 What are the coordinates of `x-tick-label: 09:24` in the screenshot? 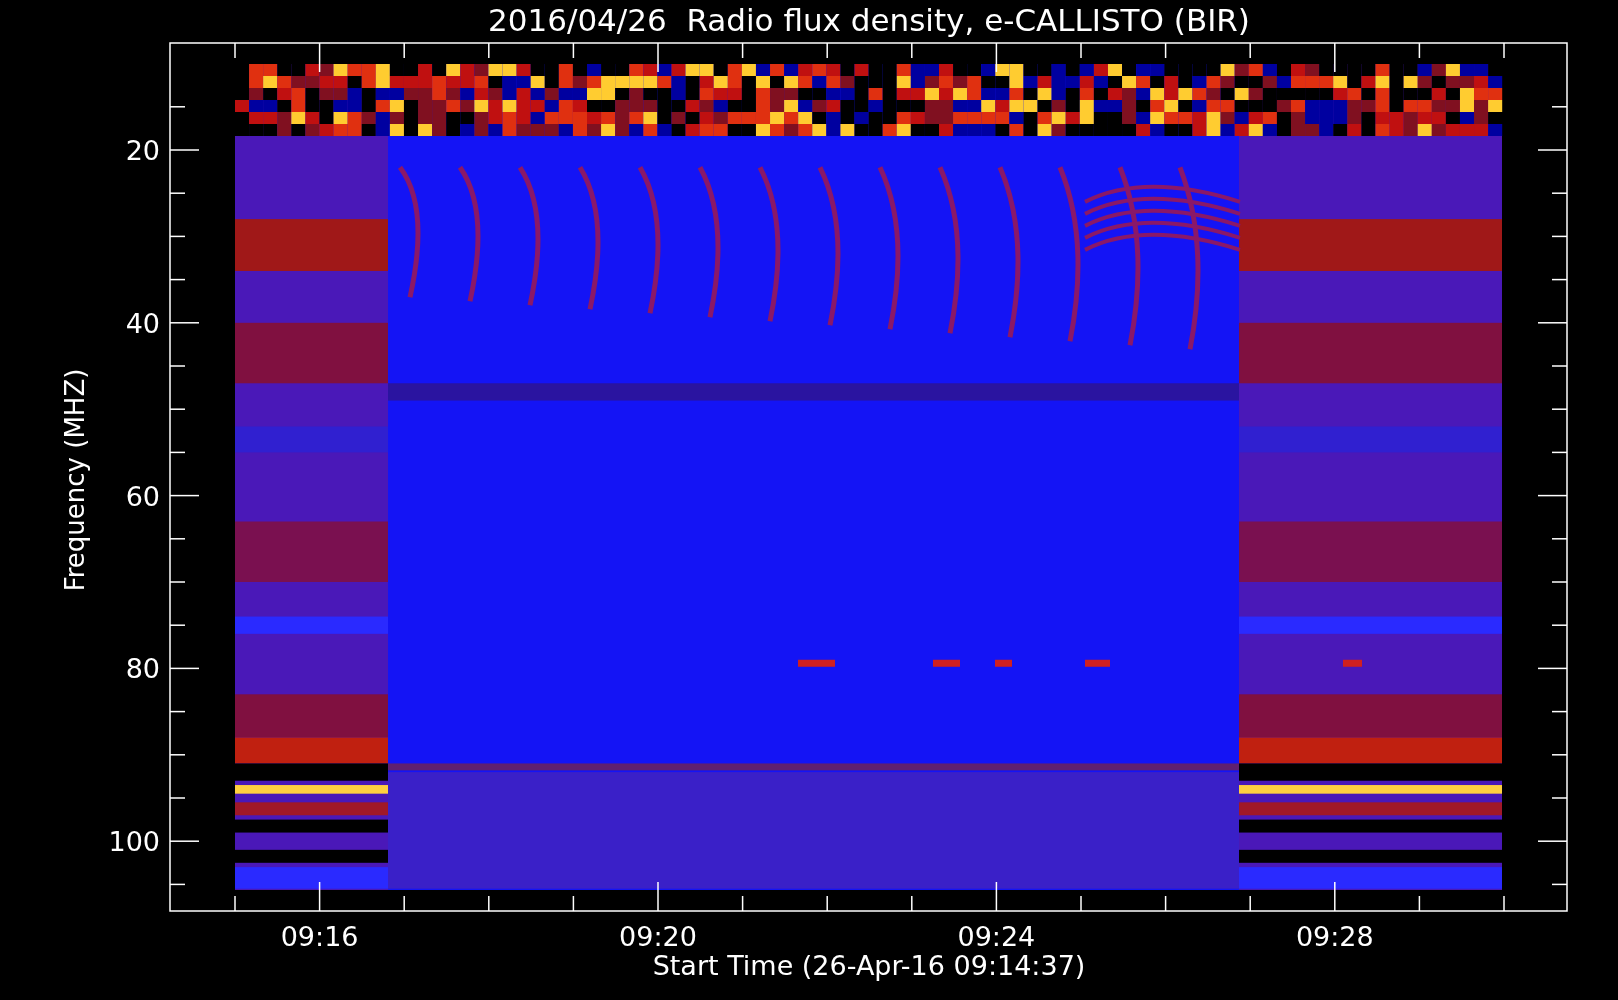 It's located at (996, 936).